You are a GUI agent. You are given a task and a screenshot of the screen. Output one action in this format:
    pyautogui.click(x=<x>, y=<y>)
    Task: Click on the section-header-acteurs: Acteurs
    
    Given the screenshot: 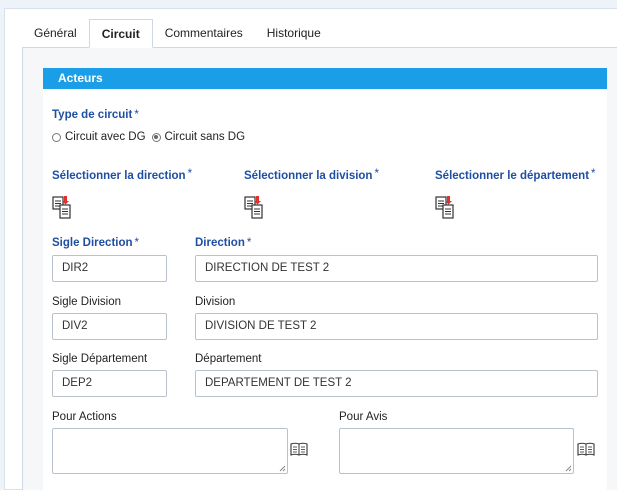 What is the action you would take?
    pyautogui.click(x=325, y=78)
    